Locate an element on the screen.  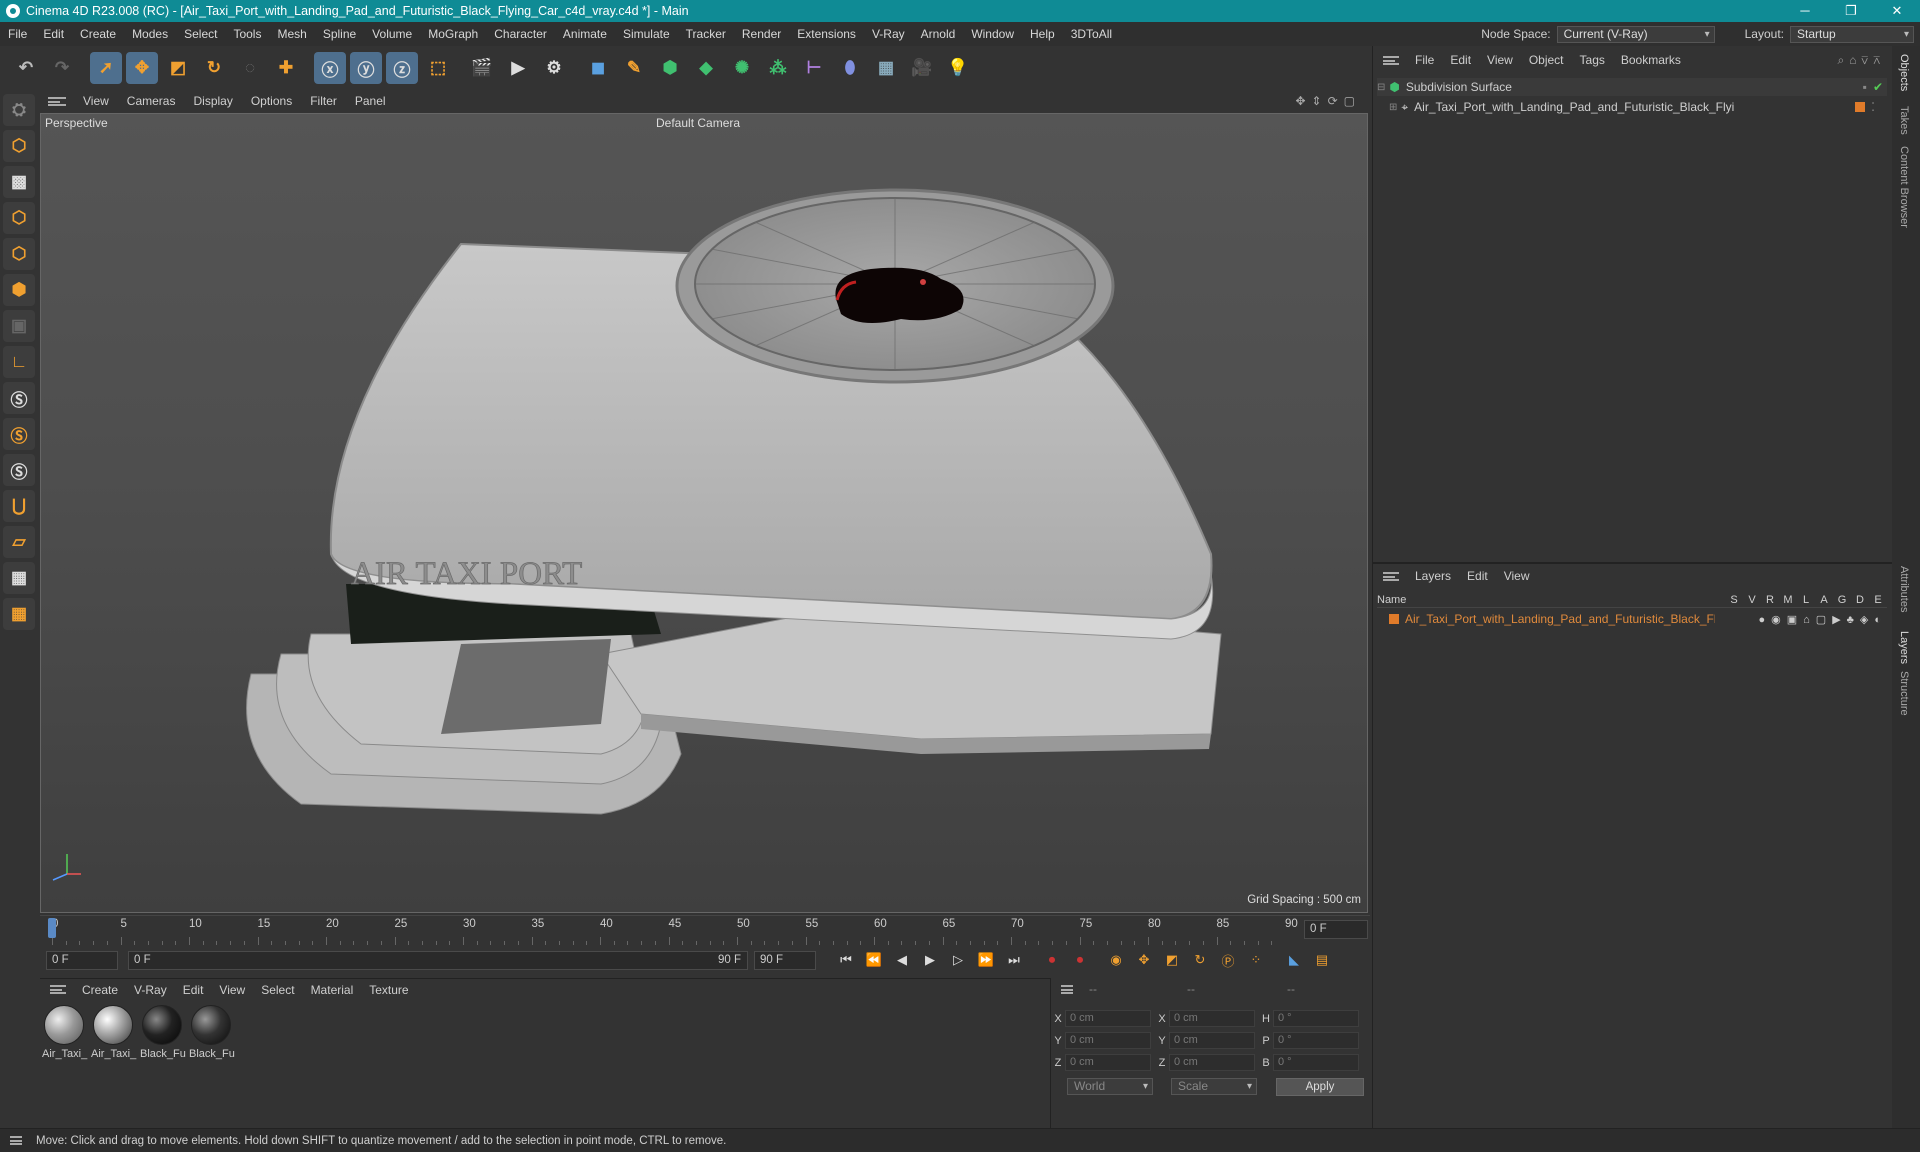
tab-structure: Structure is located at coordinates (1904, 693).